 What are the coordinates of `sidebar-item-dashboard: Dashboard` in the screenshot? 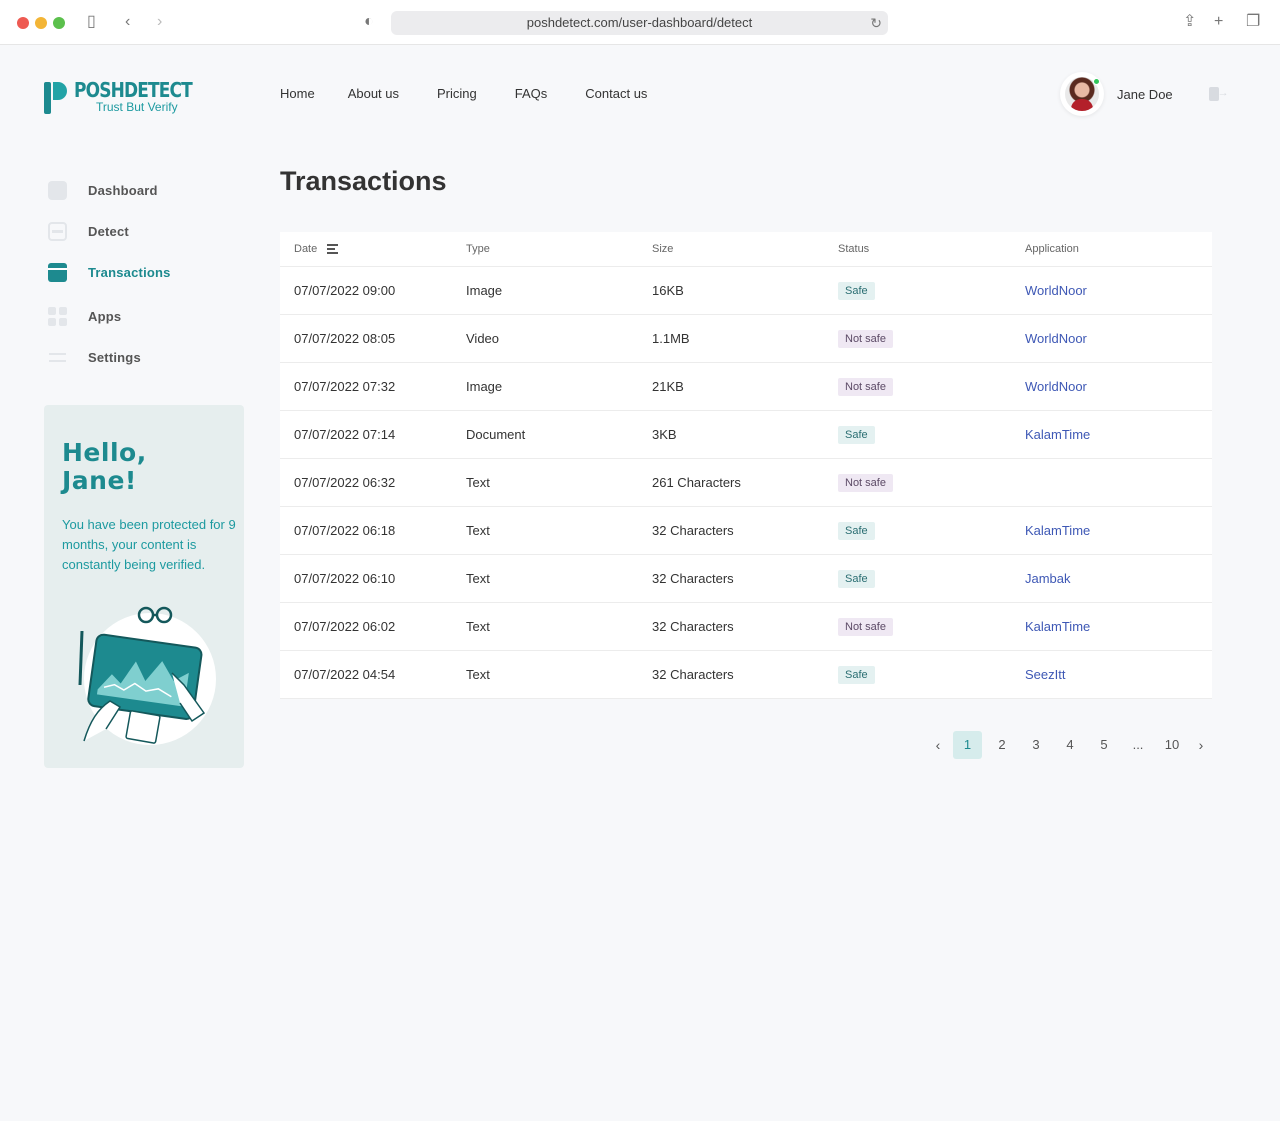 It's located at (109, 190).